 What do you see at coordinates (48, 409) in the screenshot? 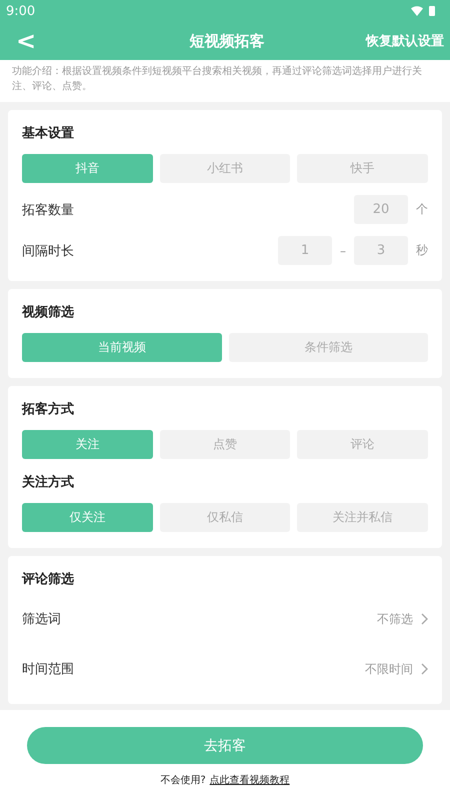
I see `card-title: 拓客方式` at bounding box center [48, 409].